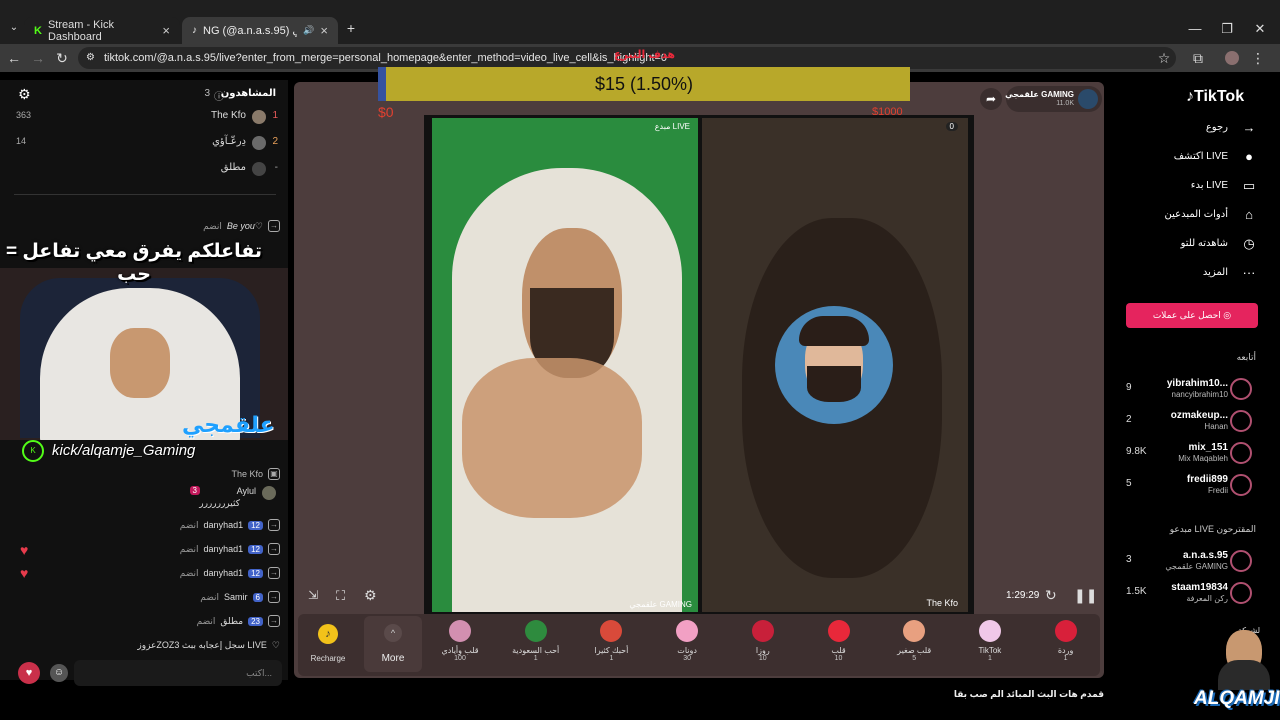  What do you see at coordinates (1201, 421) in the screenshot?
I see `account-row: 2 ozmakeup... Hanan` at bounding box center [1201, 421].